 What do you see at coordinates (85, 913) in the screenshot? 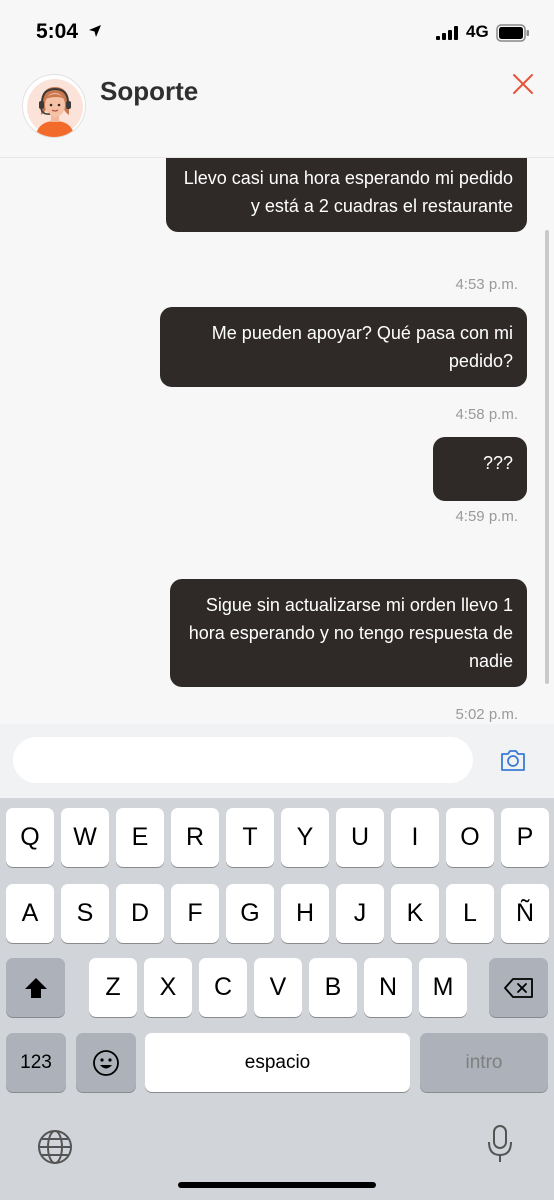
I see `key-s: S` at bounding box center [85, 913].